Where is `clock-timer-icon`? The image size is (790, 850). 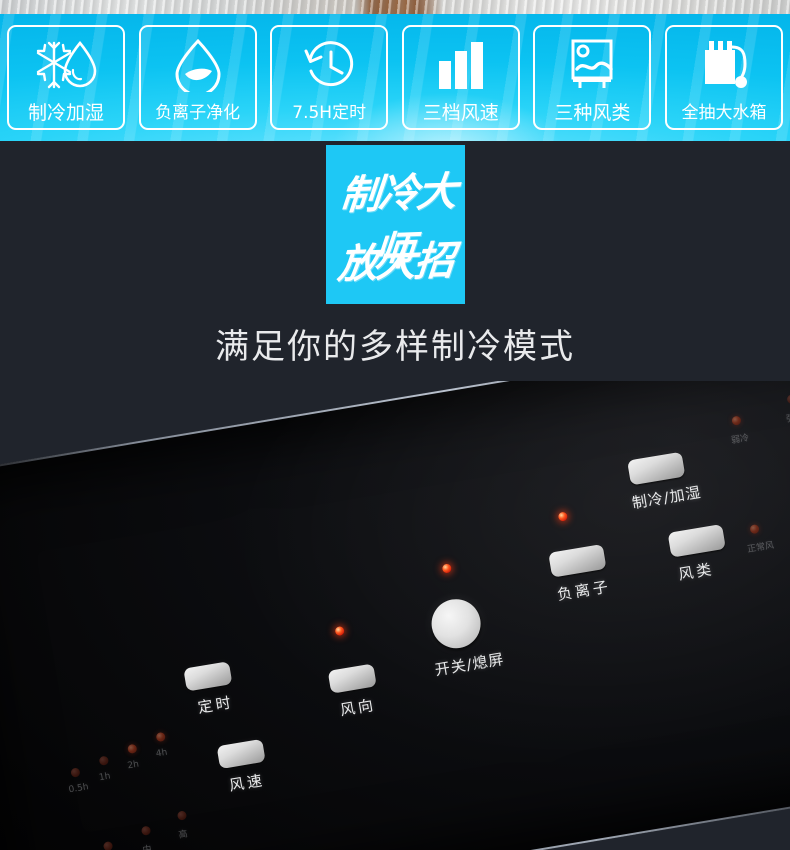 clock-timer-icon is located at coordinates (329, 64).